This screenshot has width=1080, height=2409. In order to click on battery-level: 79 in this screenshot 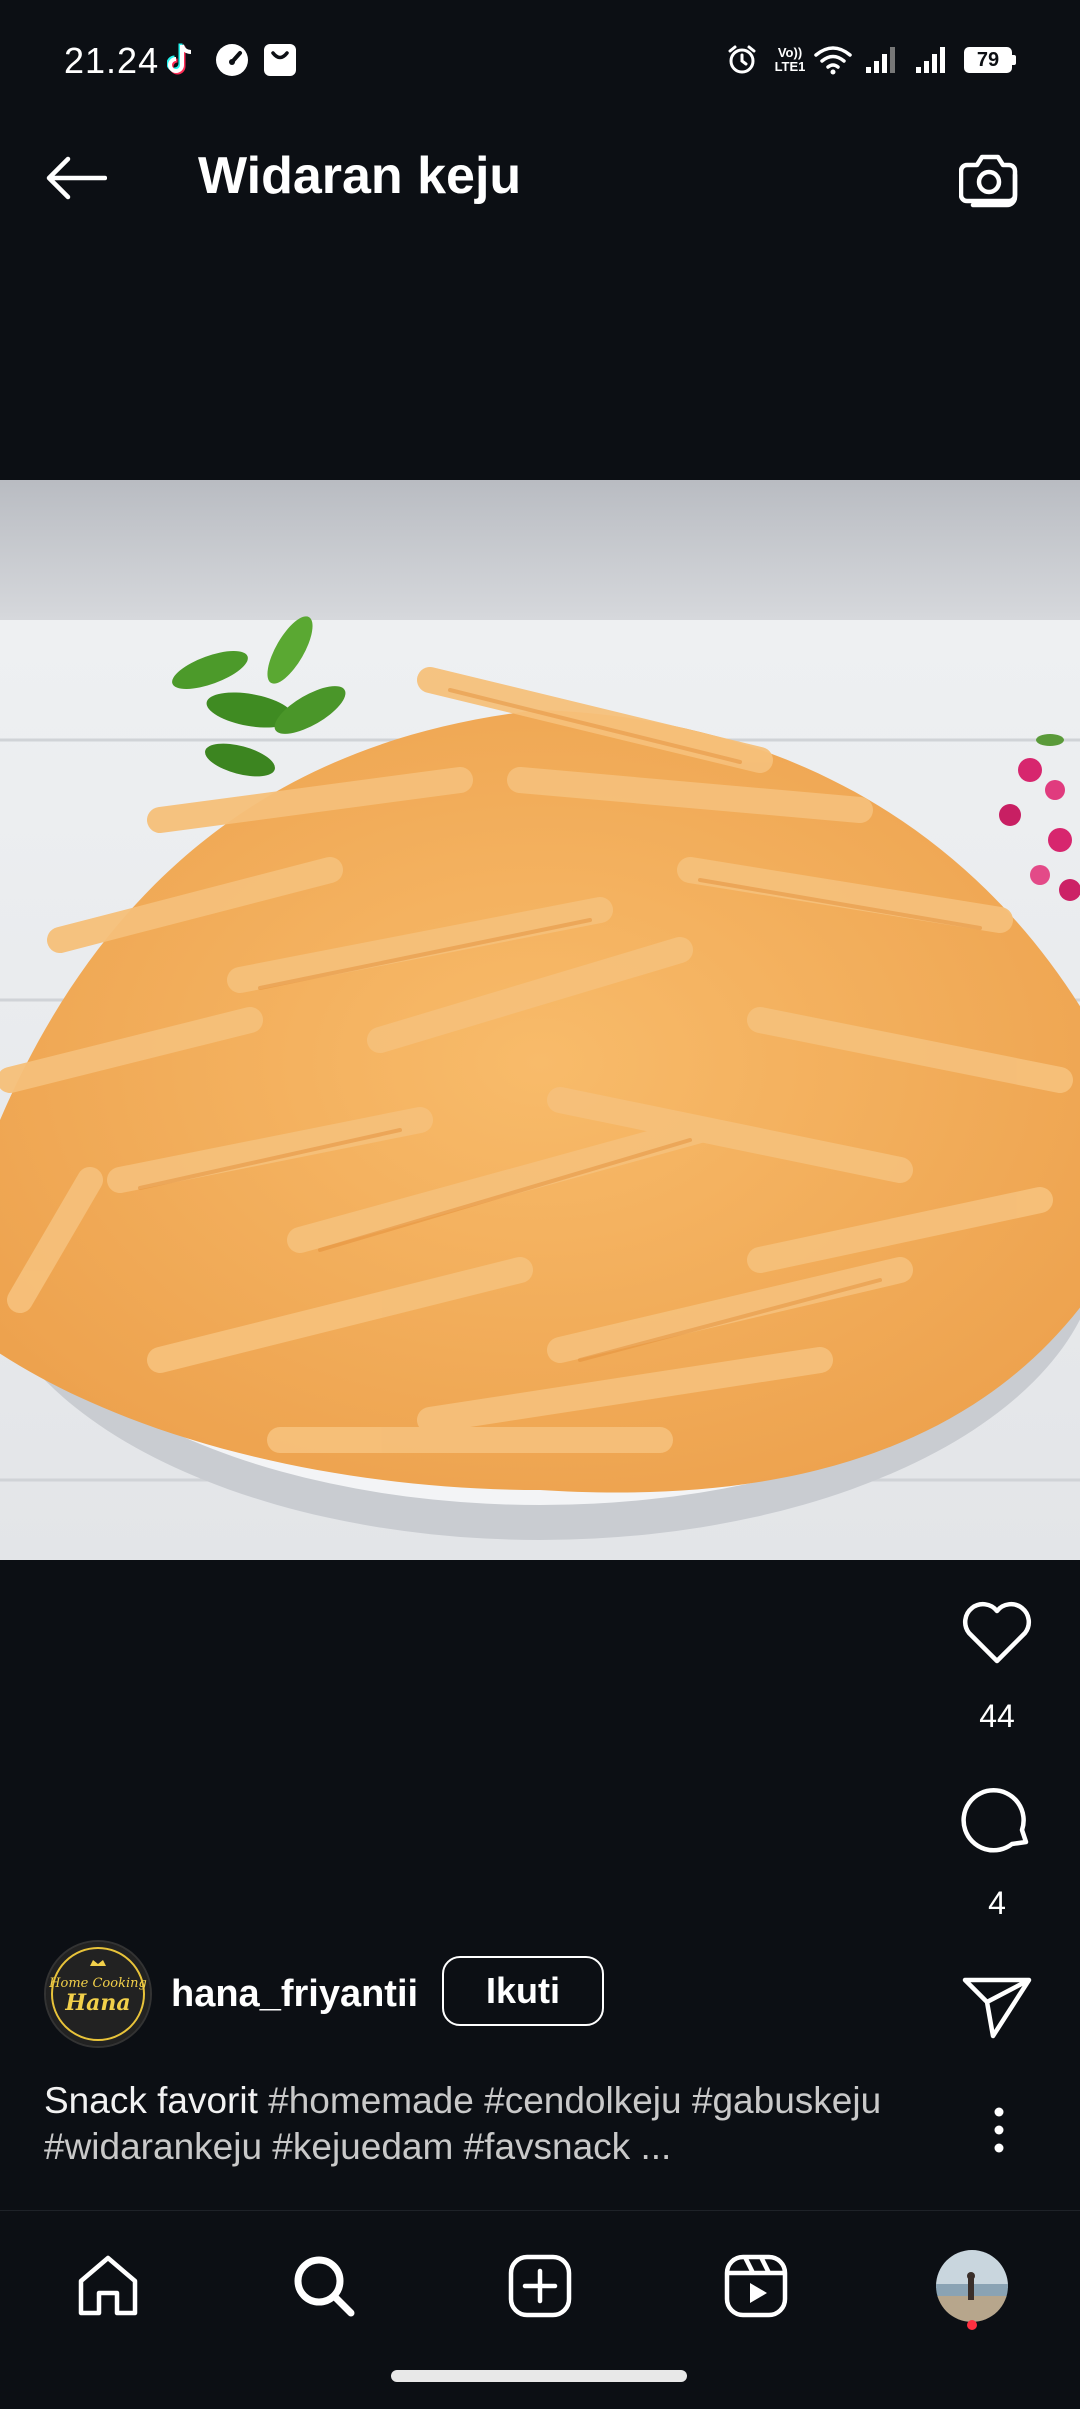, I will do `click(988, 60)`.